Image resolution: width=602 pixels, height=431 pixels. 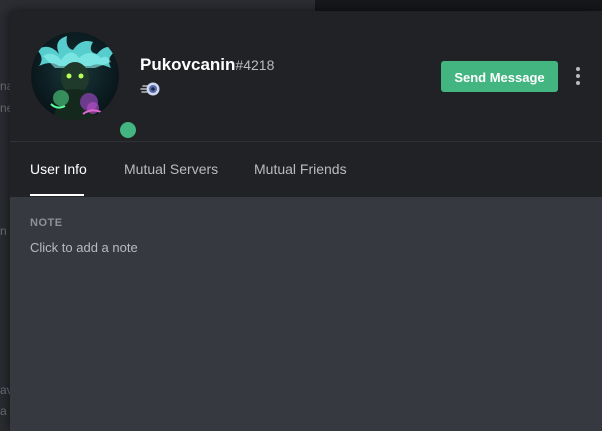 I want to click on tab-mutual-servers: Mutual Servers, so click(x=171, y=169).